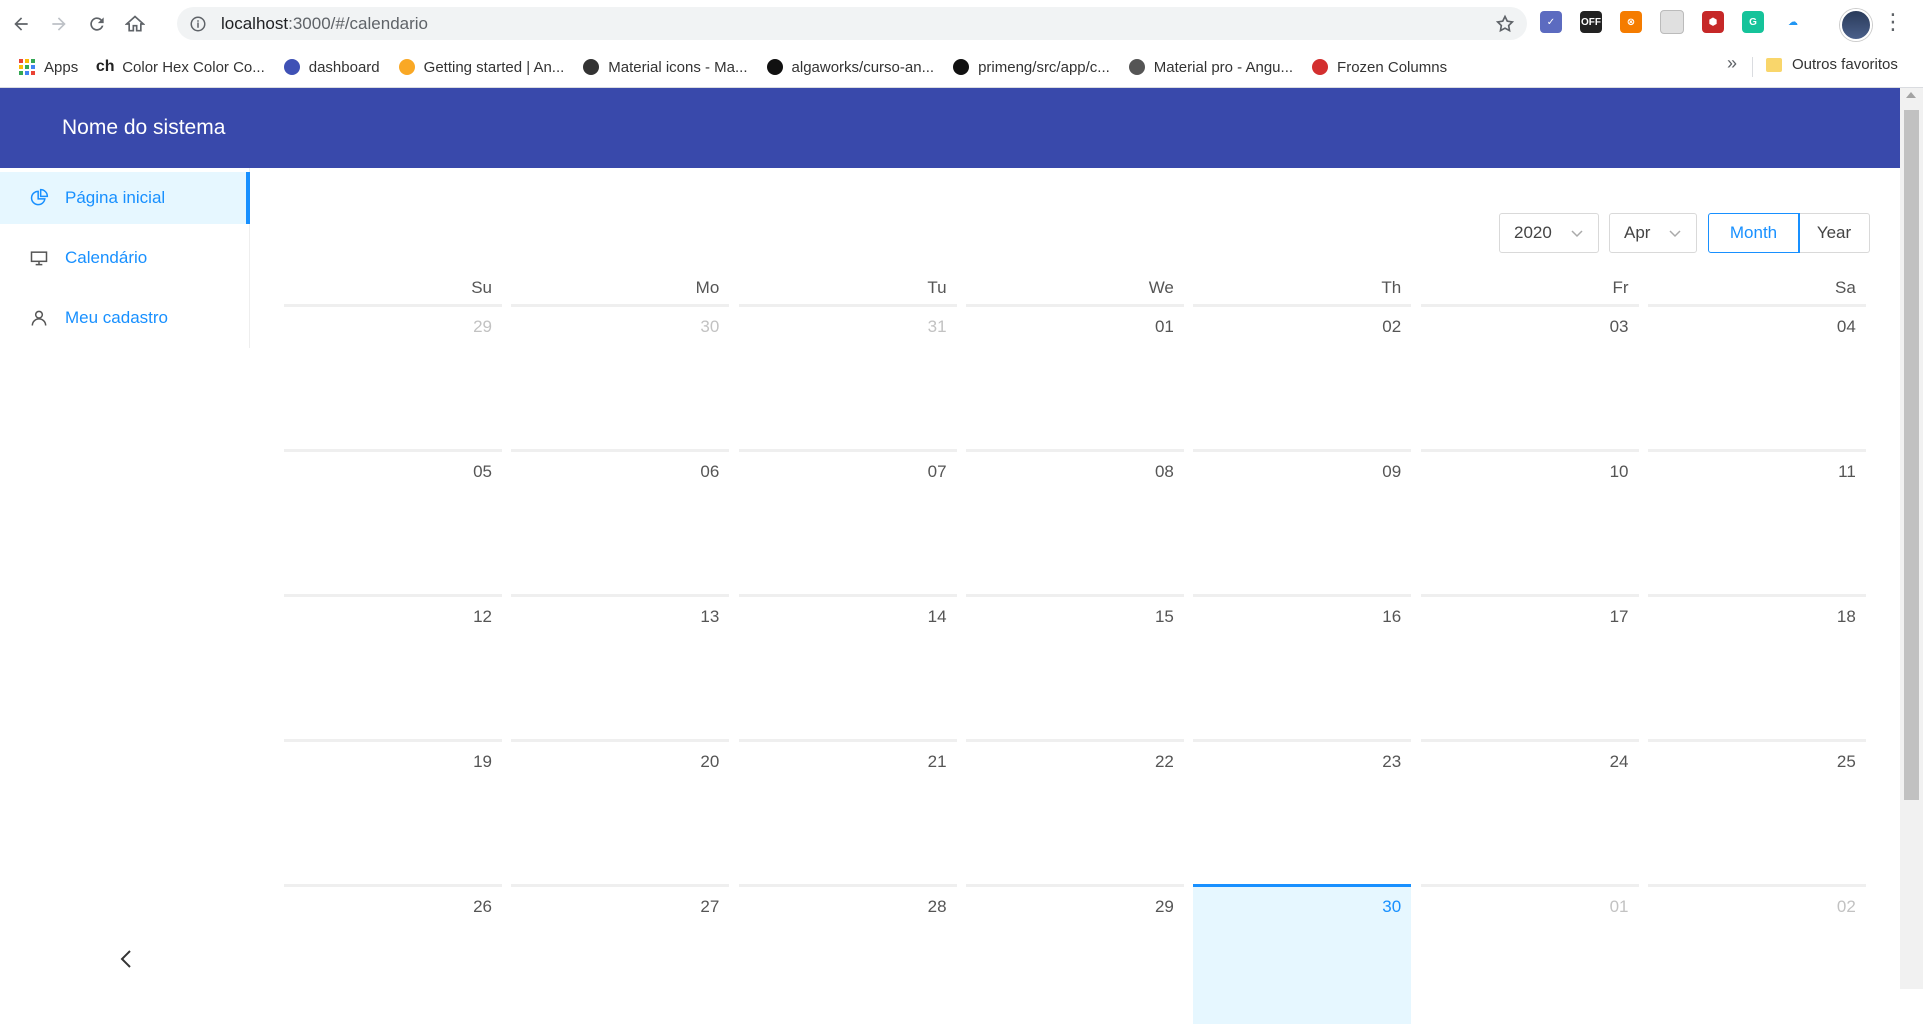 Image resolution: width=1923 pixels, height=1024 pixels. Describe the element at coordinates (1675, 234) in the screenshot. I see `chevron-down-icon` at that location.